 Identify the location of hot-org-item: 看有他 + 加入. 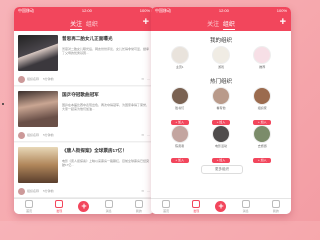
(221, 107).